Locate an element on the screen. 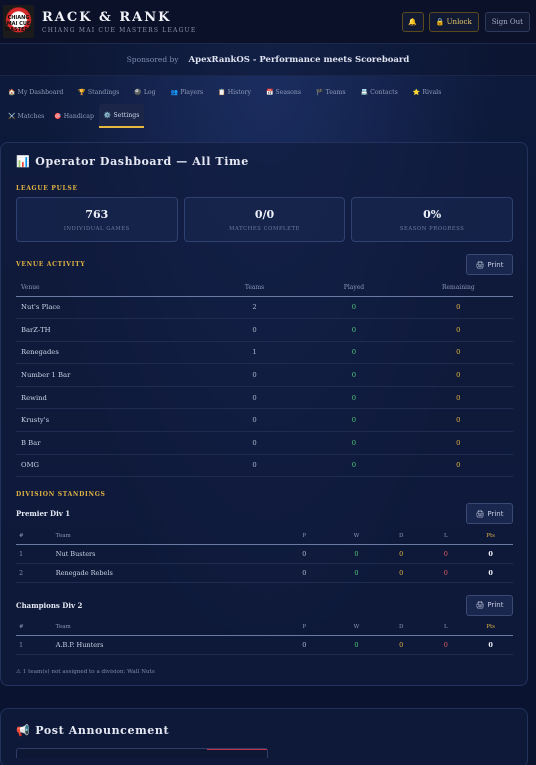 The image size is (536, 765). table-row: Nut's Place 2 0 0 is located at coordinates (264, 308).